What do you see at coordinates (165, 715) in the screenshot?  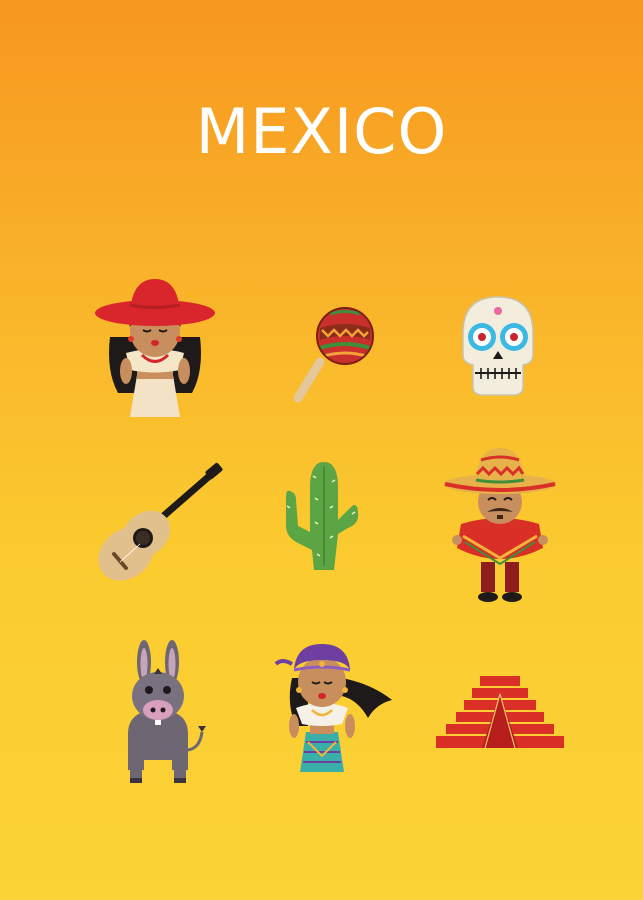 I see `donkey-icon` at bounding box center [165, 715].